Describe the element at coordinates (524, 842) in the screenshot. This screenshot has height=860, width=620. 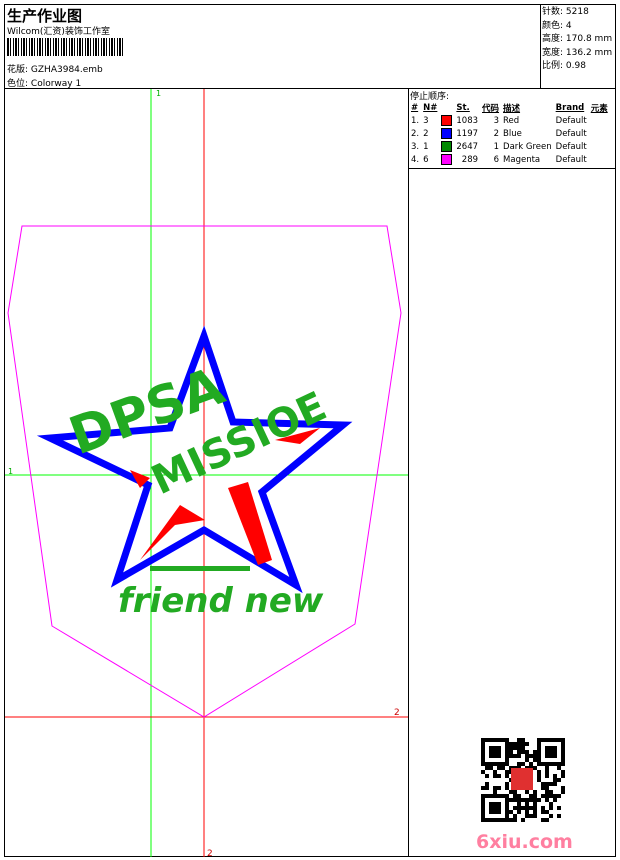
I see `watermark: 6xiu.com` at that location.